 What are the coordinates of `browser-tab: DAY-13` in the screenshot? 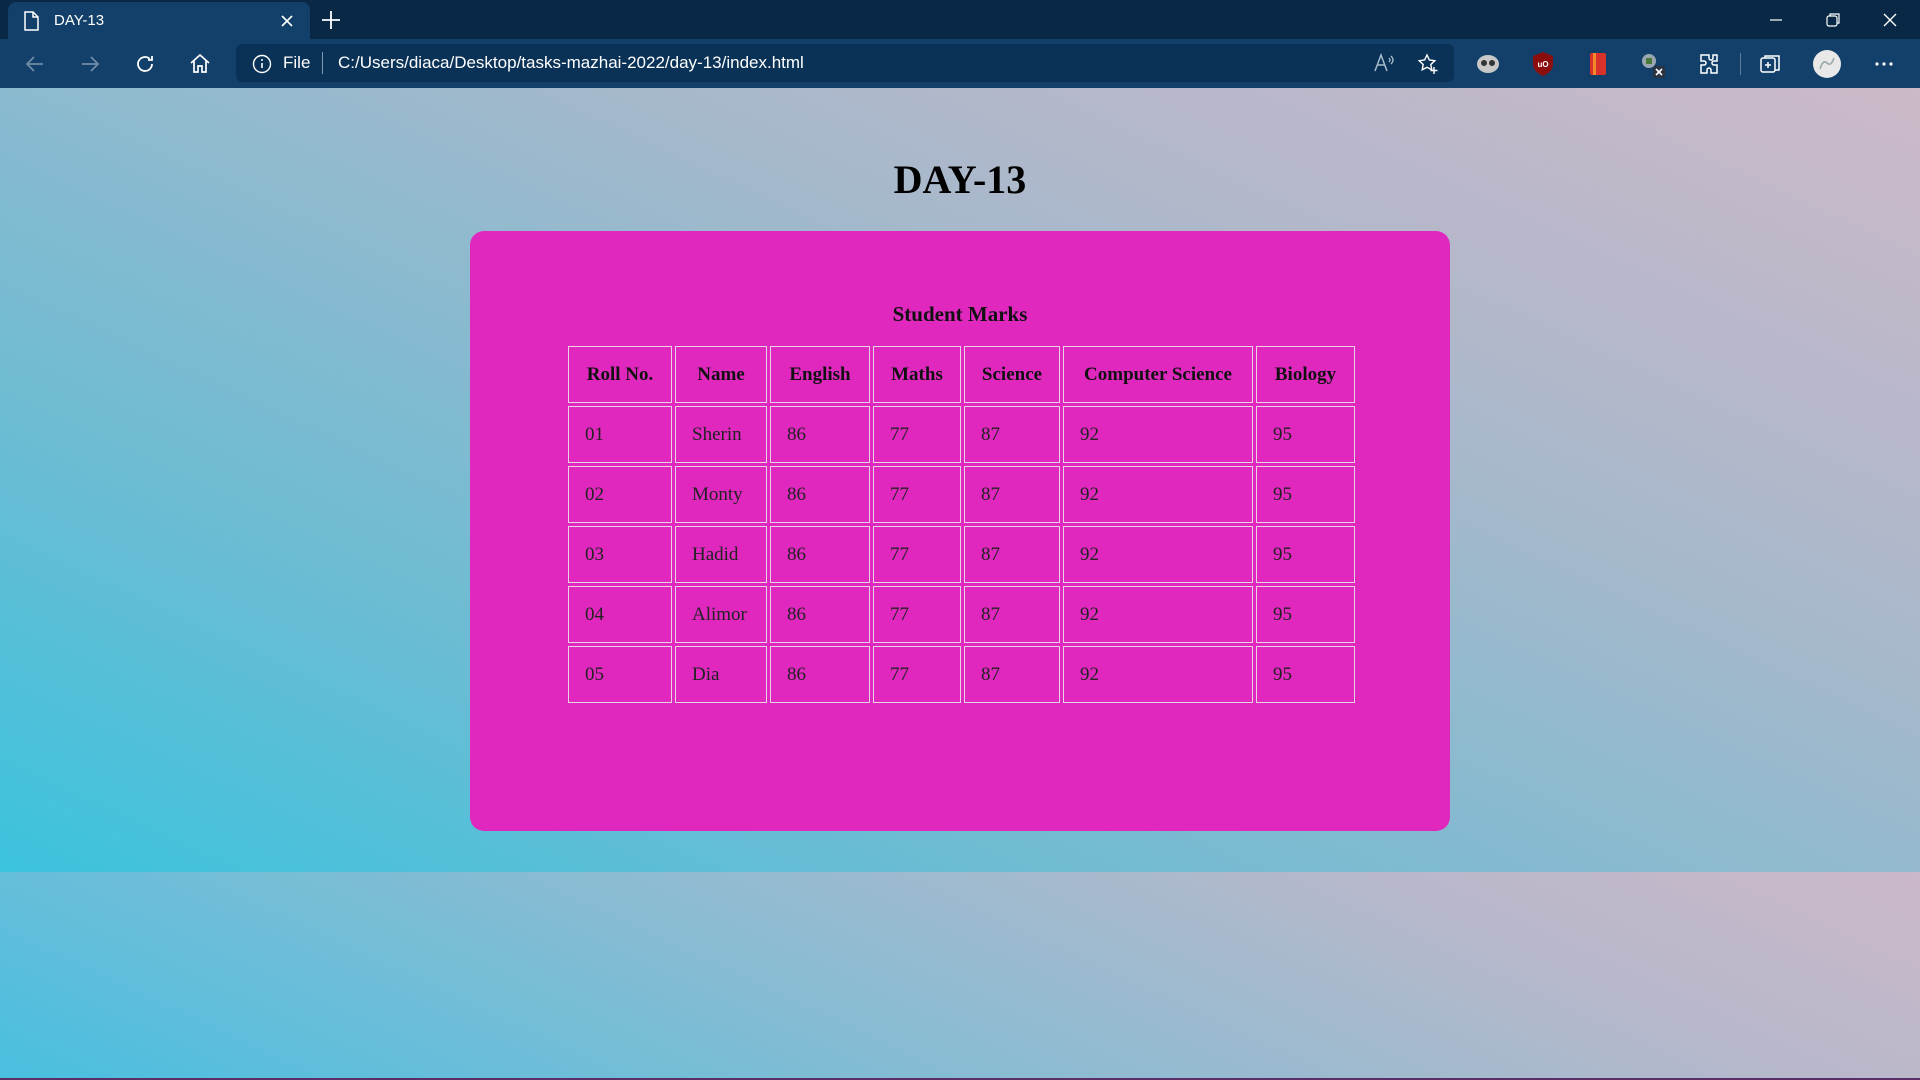 It's located at (159, 20).